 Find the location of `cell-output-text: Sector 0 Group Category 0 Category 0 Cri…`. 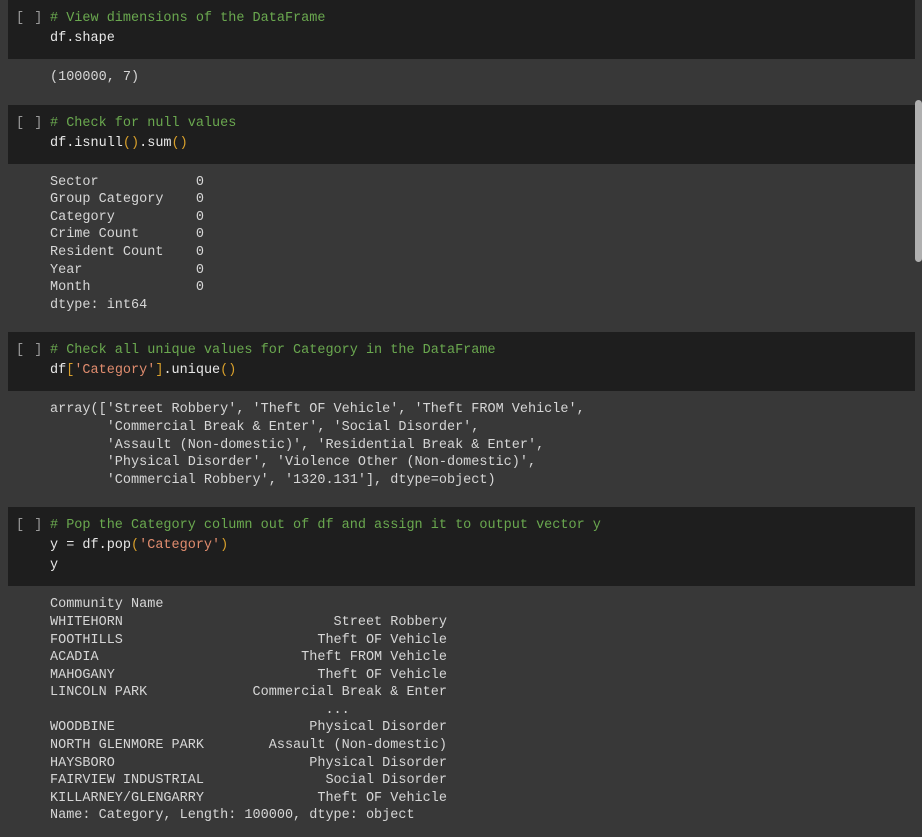

cell-output-text: Sector 0 Group Category 0 Category 0 Cri… is located at coordinates (127, 243).